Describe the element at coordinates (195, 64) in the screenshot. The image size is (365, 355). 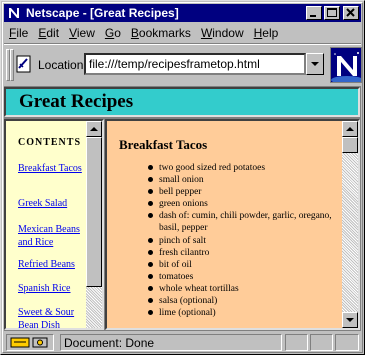
I see `location-url-input: file:///temp/recipesframetop.html` at that location.